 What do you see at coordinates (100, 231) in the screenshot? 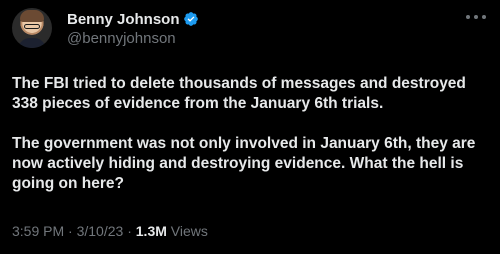
I see `tweet-date: 3/10/23` at bounding box center [100, 231].